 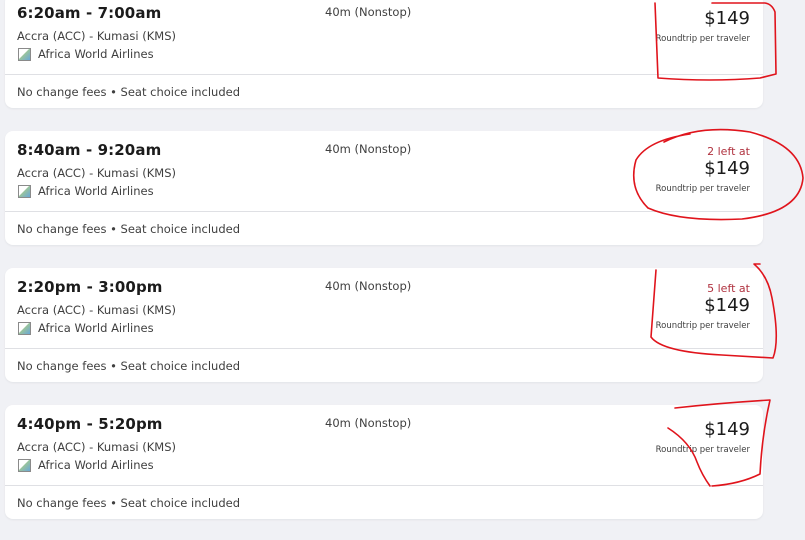 What do you see at coordinates (728, 151) in the screenshot?
I see `seats-left-label: 2 left at` at bounding box center [728, 151].